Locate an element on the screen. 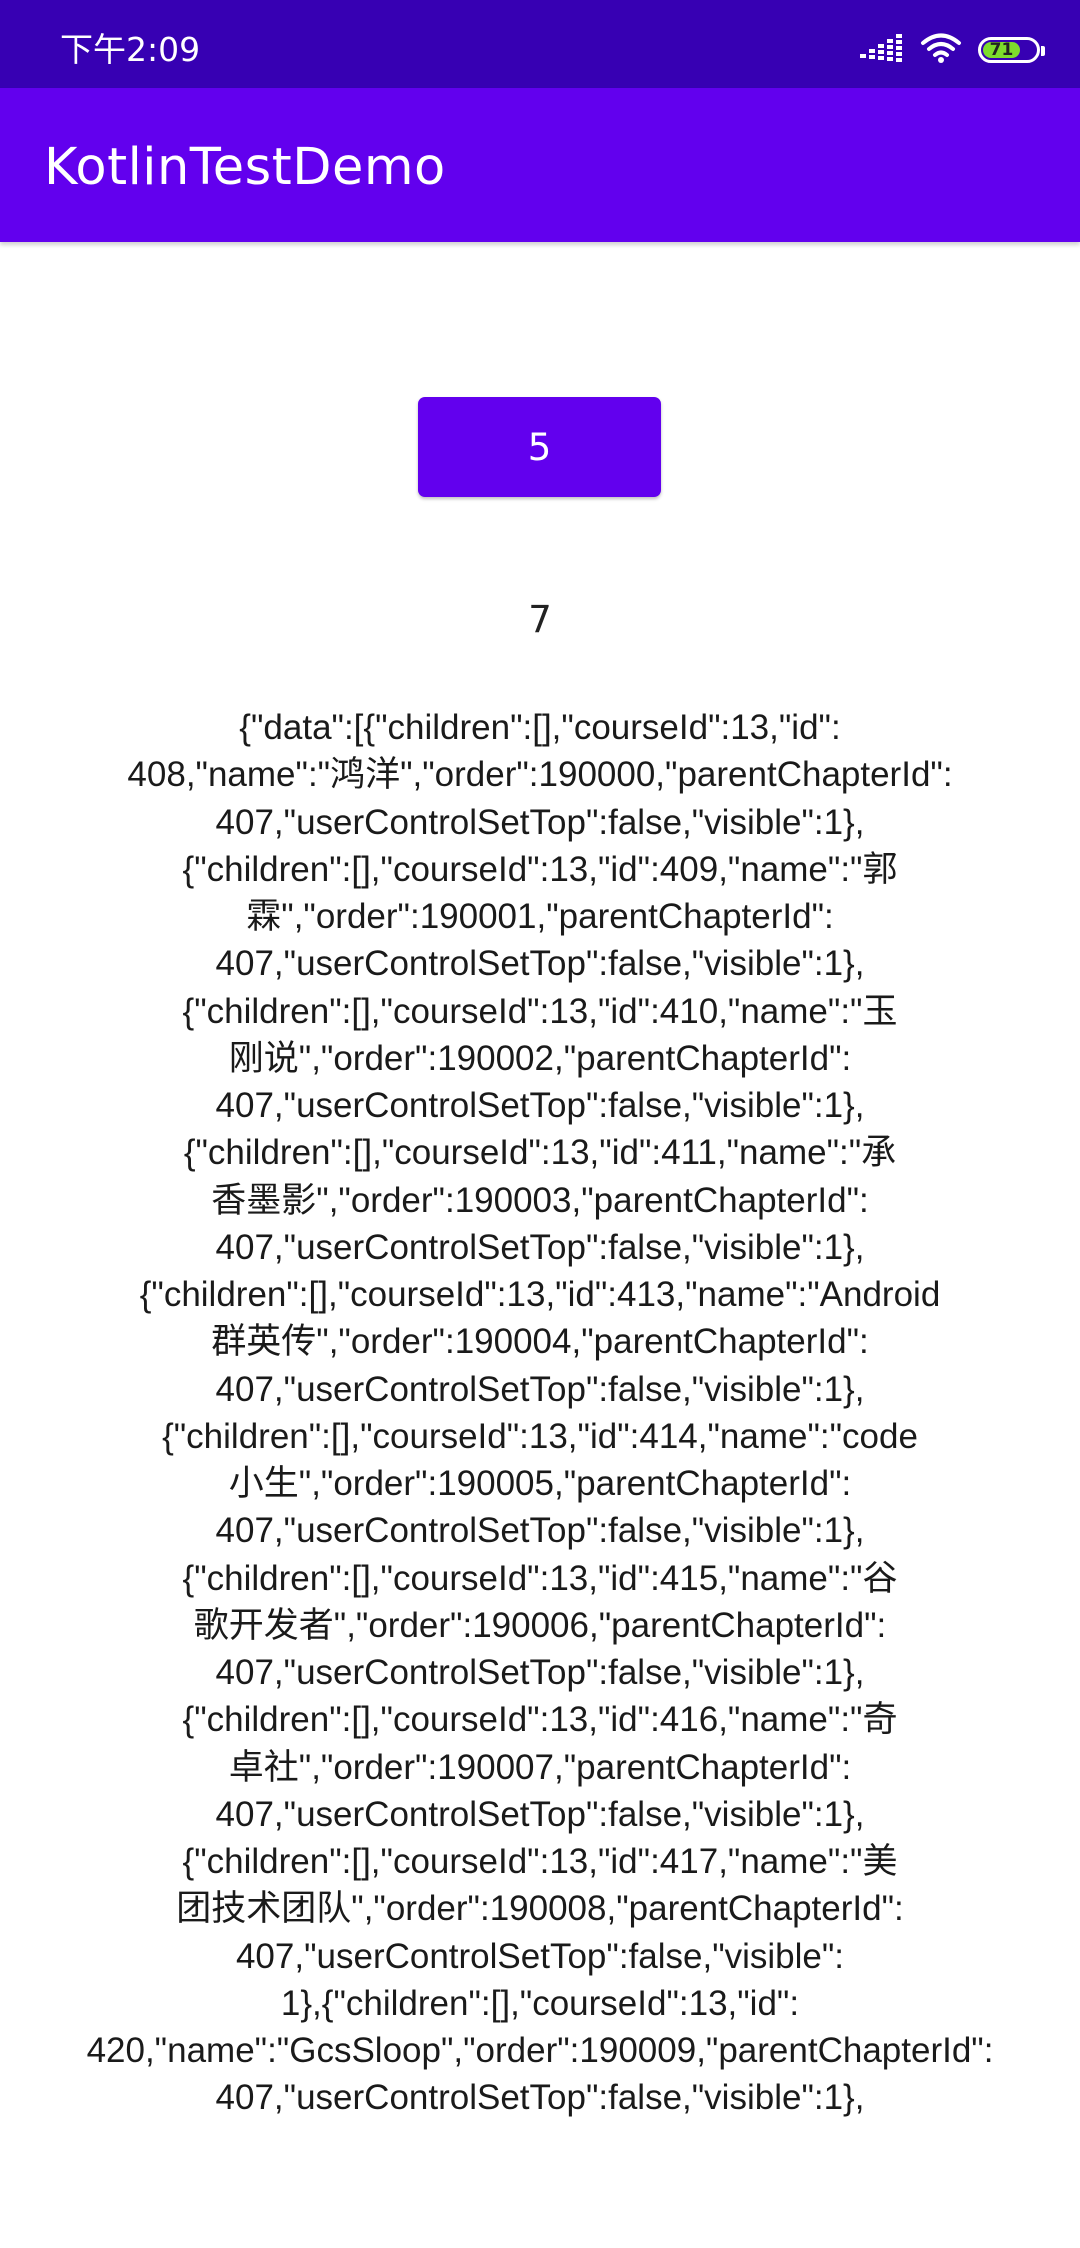 The width and height of the screenshot is (1080, 2248). status-time: 下午2:09 is located at coordinates (130, 49).